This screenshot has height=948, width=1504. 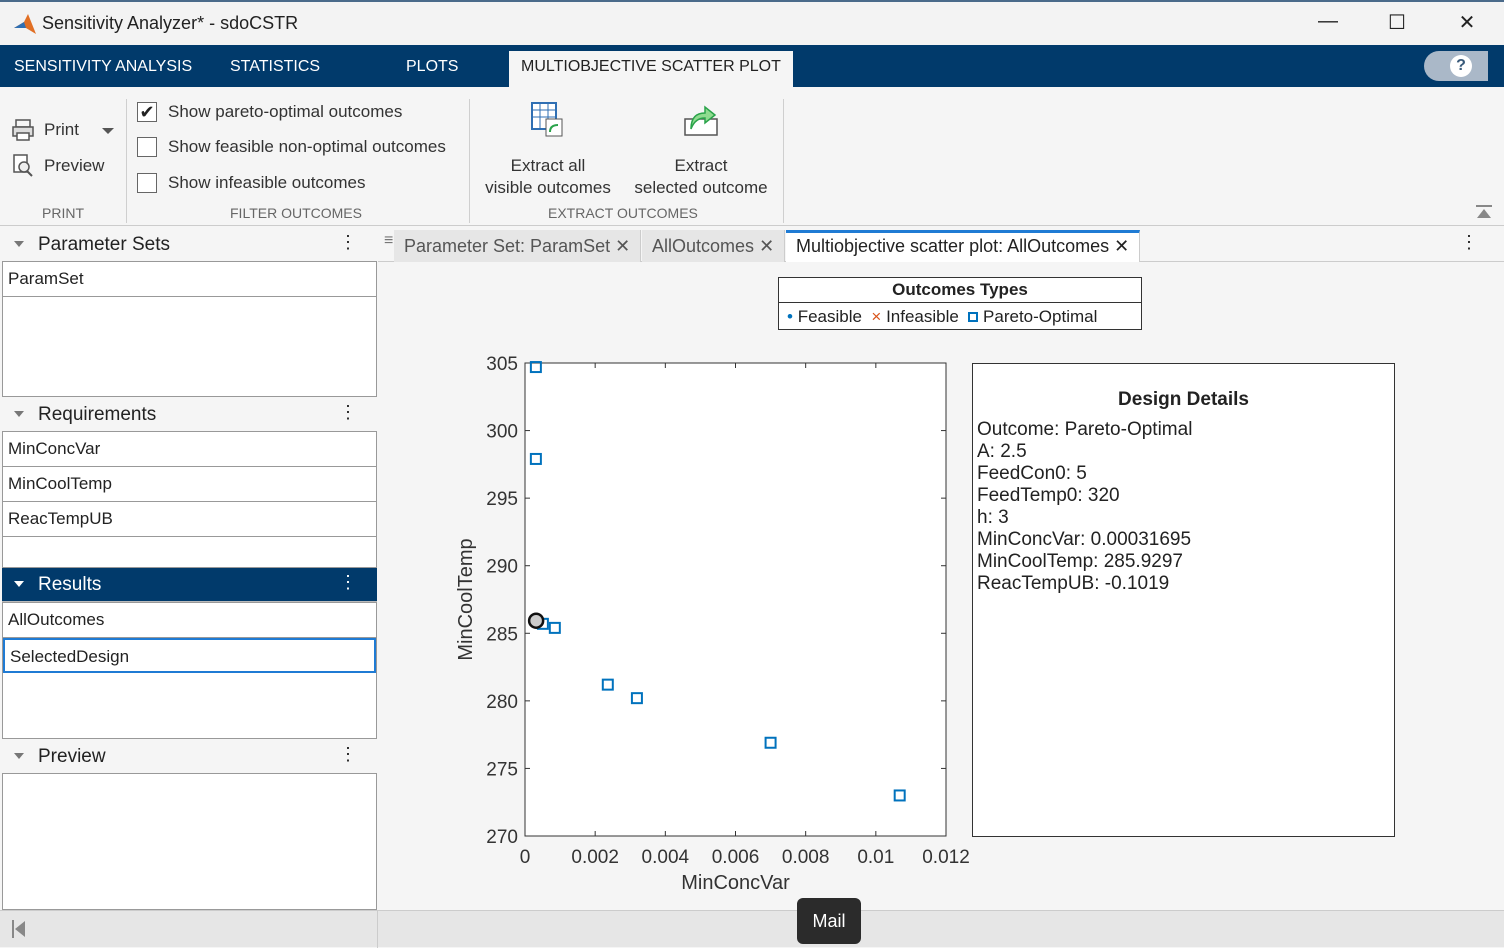 I want to click on y-tick-label: 290, so click(x=502, y=567).